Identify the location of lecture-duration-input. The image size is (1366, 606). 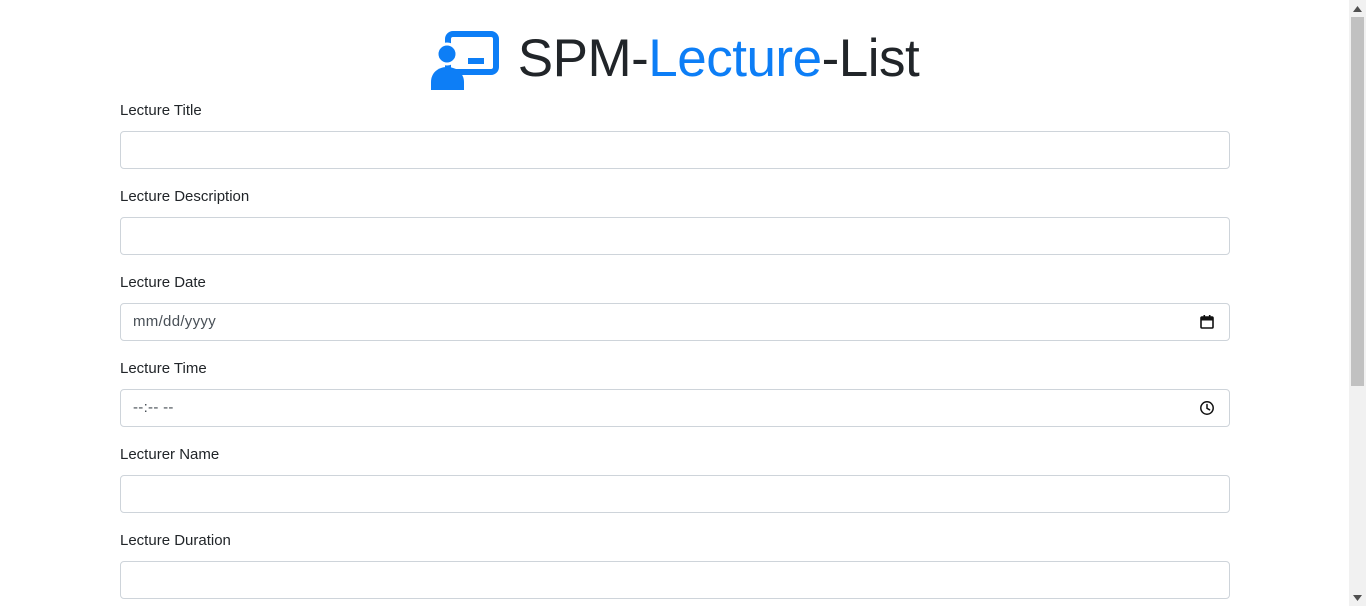
(675, 580).